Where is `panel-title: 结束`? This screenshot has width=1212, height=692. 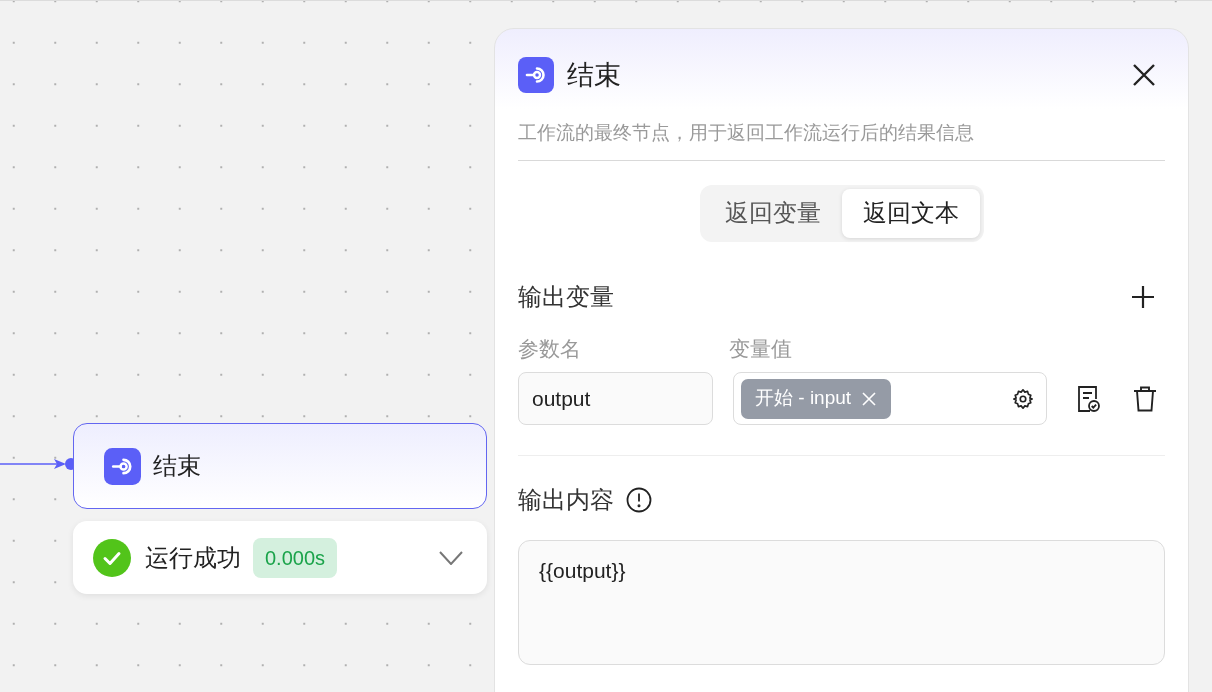
panel-title: 结束 is located at coordinates (594, 75).